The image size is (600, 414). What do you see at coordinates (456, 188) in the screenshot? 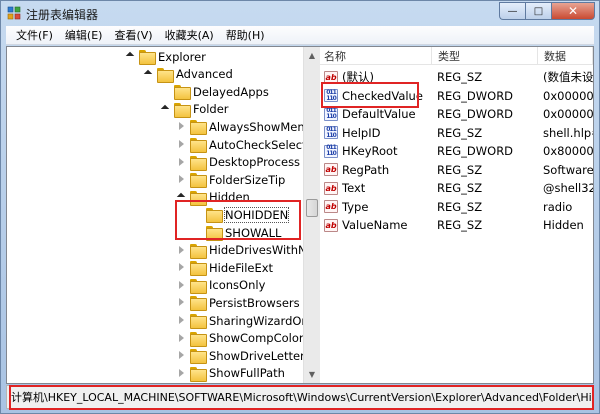
I see `value-row: ab Text REG_SZ @shell32.dll` at bounding box center [456, 188].